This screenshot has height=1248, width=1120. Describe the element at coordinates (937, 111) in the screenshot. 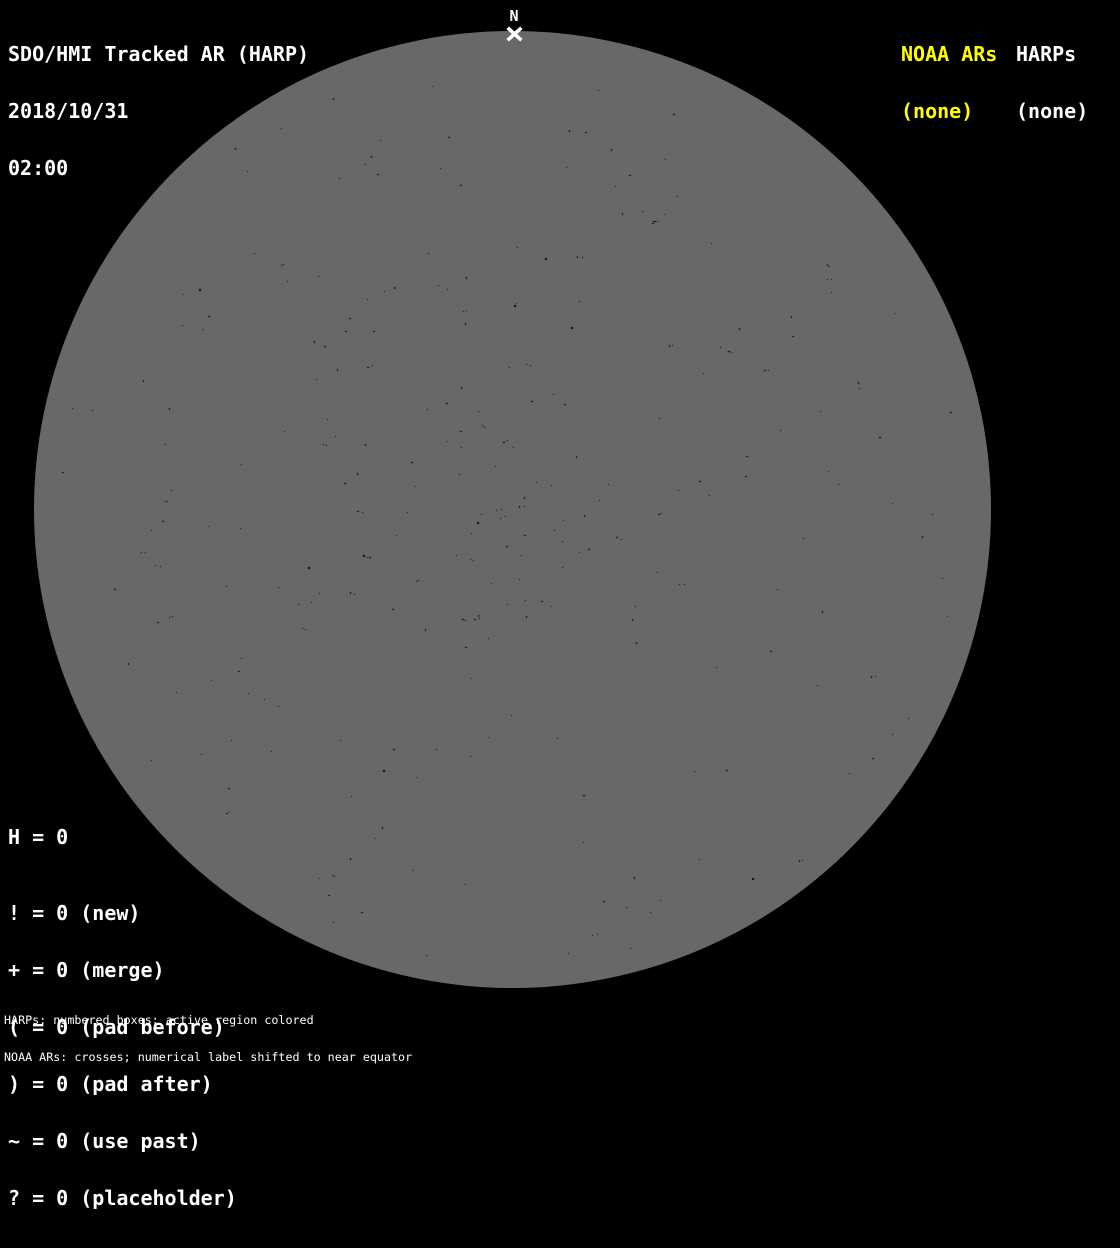

I see `noaa-ars-value: (none)` at that location.